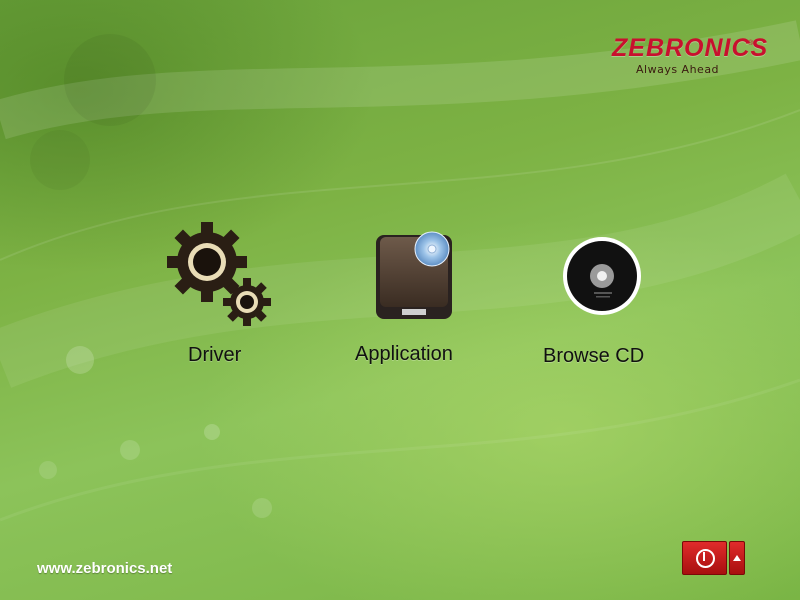  I want to click on logo-registered-mark: ®, so click(751, 43).